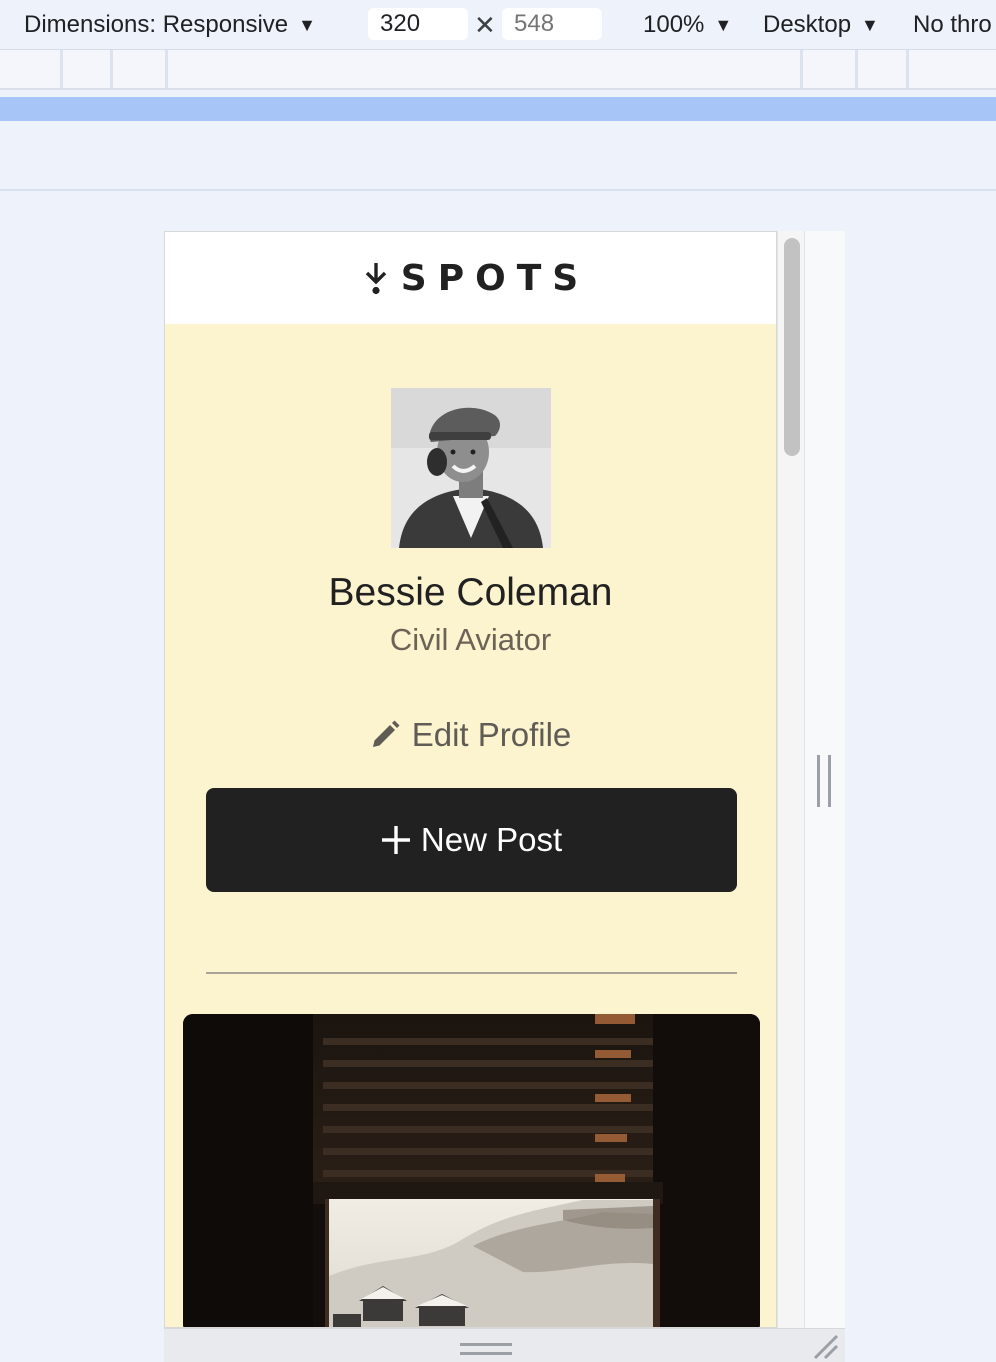  What do you see at coordinates (825, 1346) in the screenshot?
I see `corner-resize-icon` at bounding box center [825, 1346].